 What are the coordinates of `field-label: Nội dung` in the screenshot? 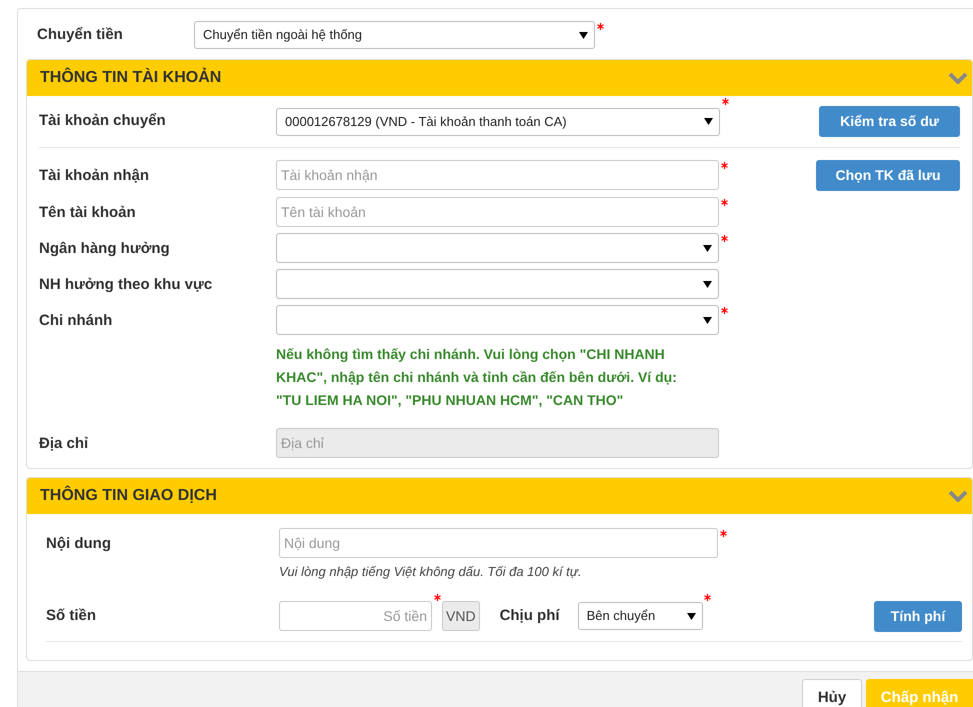 It's located at (79, 544).